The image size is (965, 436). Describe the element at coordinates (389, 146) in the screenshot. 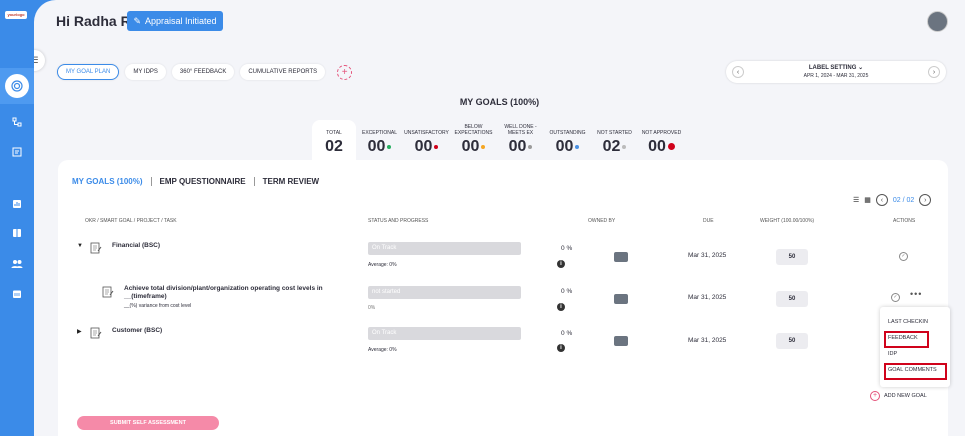

I see `green-dot-icon` at that location.